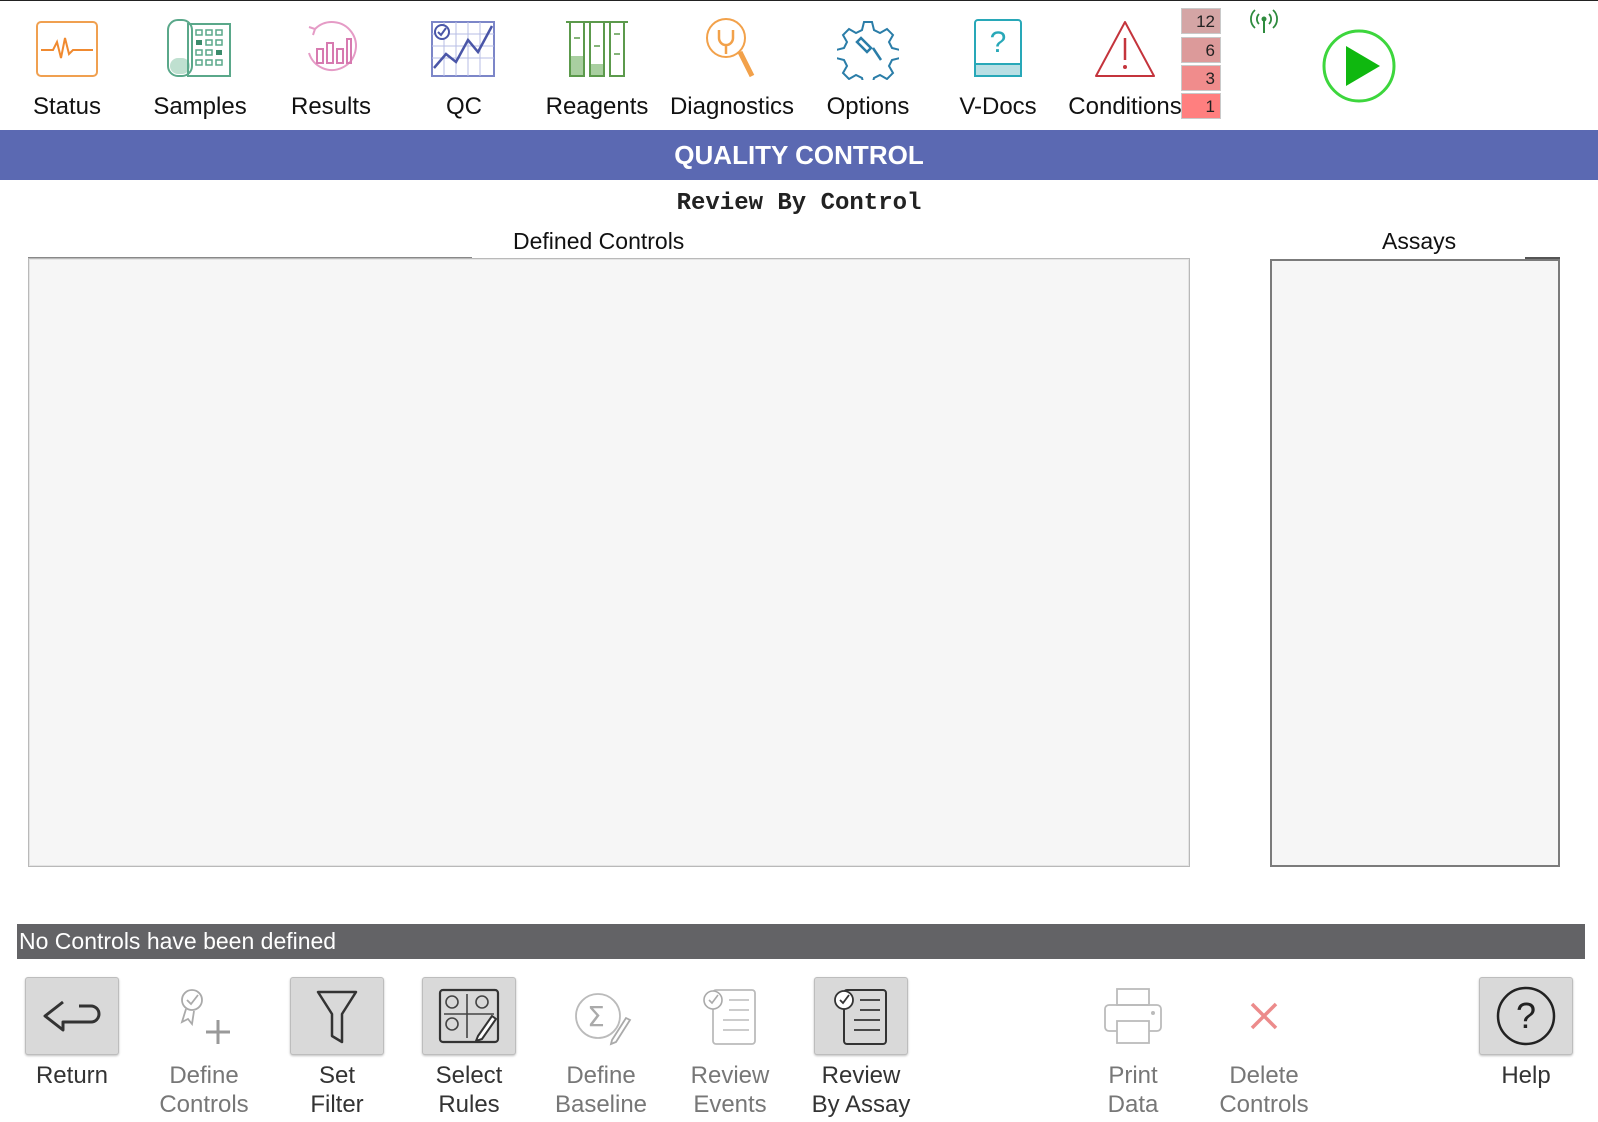 Image resolution: width=1598 pixels, height=1122 pixels. I want to click on vdocs-book-icon: ?, so click(998, 49).